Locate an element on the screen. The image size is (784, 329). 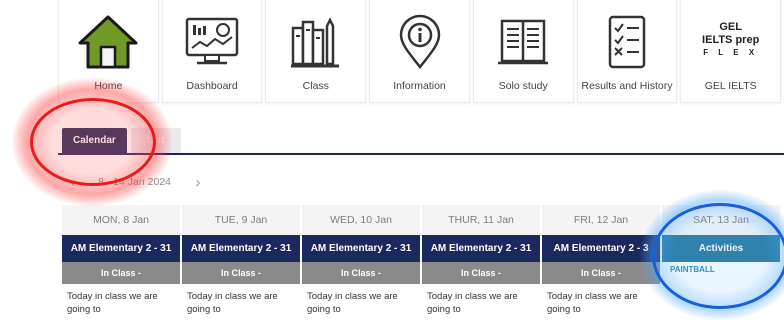
nav-solo-study-label: Solo study is located at coordinates (523, 86).